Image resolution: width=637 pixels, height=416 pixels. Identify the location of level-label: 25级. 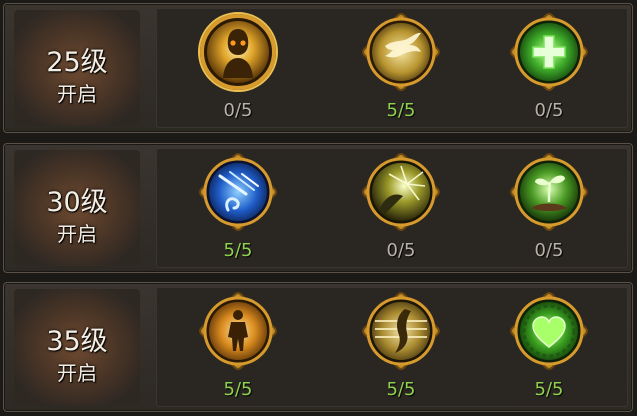
(77, 62).